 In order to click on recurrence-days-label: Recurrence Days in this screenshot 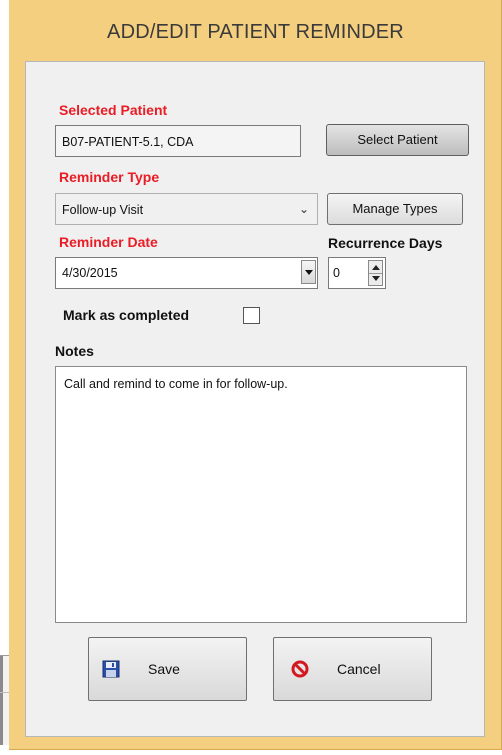, I will do `click(385, 243)`.